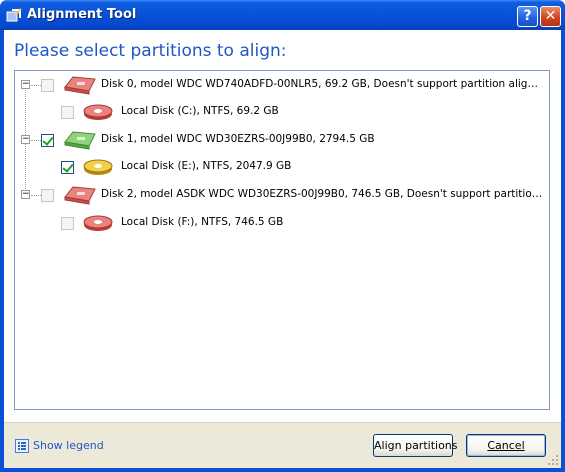 The height and width of the screenshot is (472, 565). I want to click on partition-c-checkbox, so click(67, 112).